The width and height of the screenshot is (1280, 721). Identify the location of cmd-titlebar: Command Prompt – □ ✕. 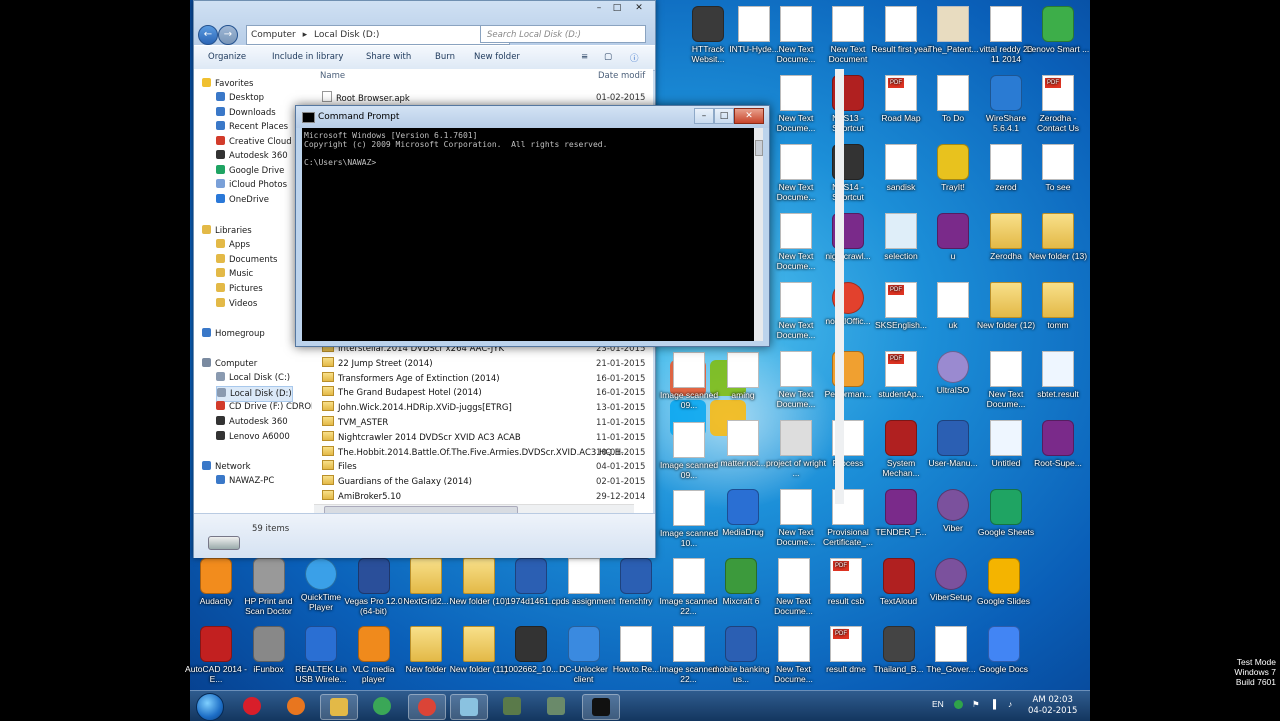
(532, 117).